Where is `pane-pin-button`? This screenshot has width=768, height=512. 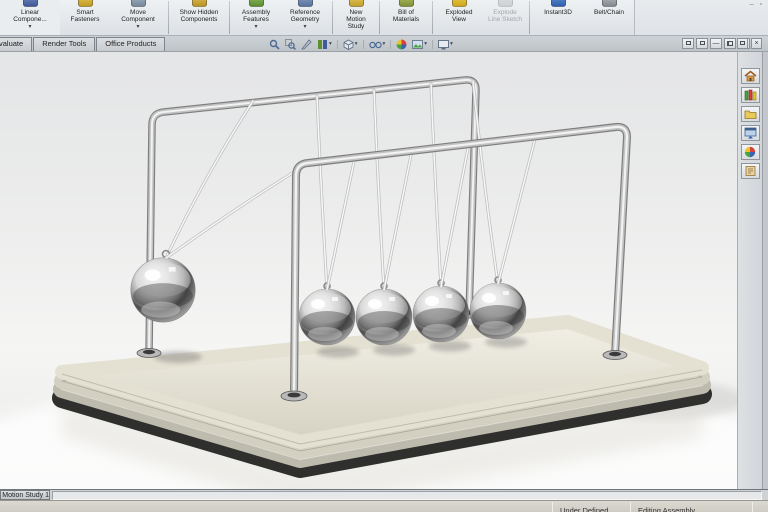 pane-pin-button is located at coordinates (742, 43).